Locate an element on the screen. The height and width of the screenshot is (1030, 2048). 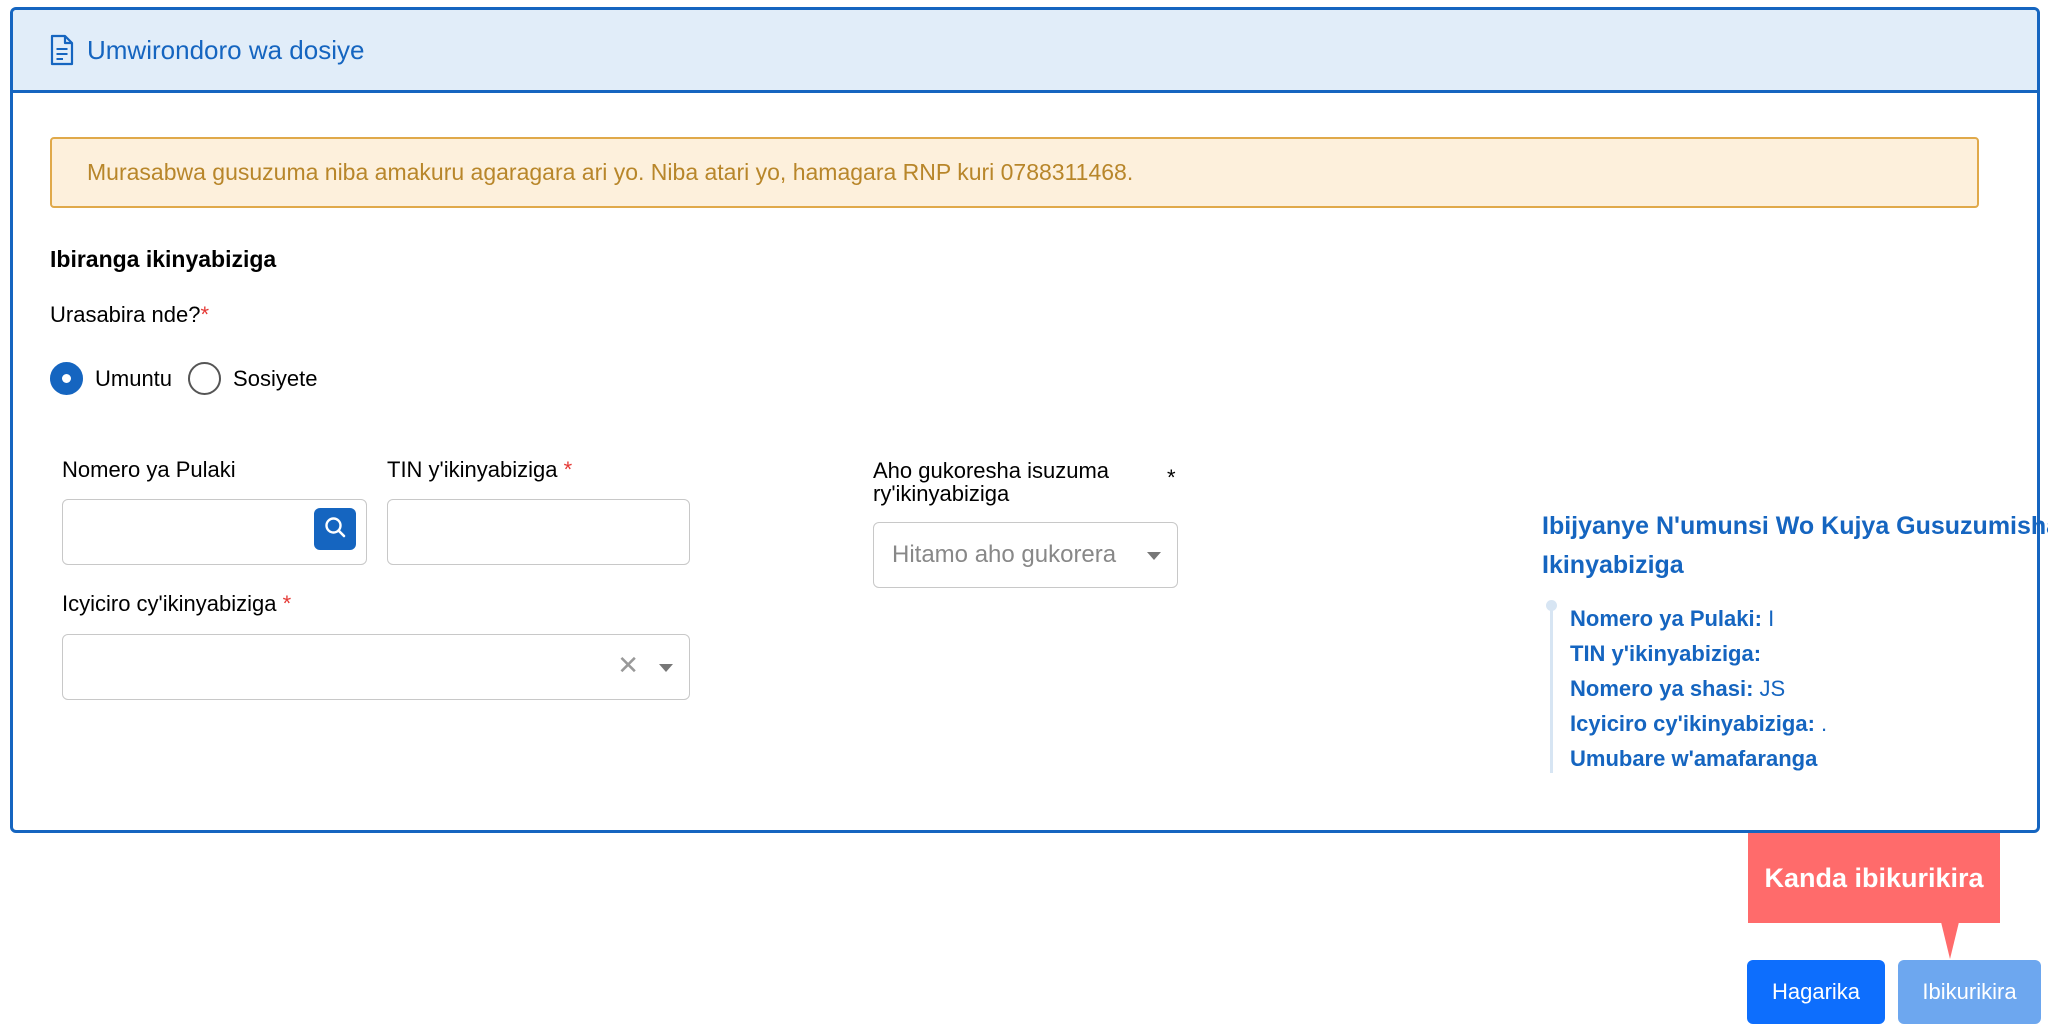
plate-number-label: Nomero ya Pulaki is located at coordinates (149, 469).